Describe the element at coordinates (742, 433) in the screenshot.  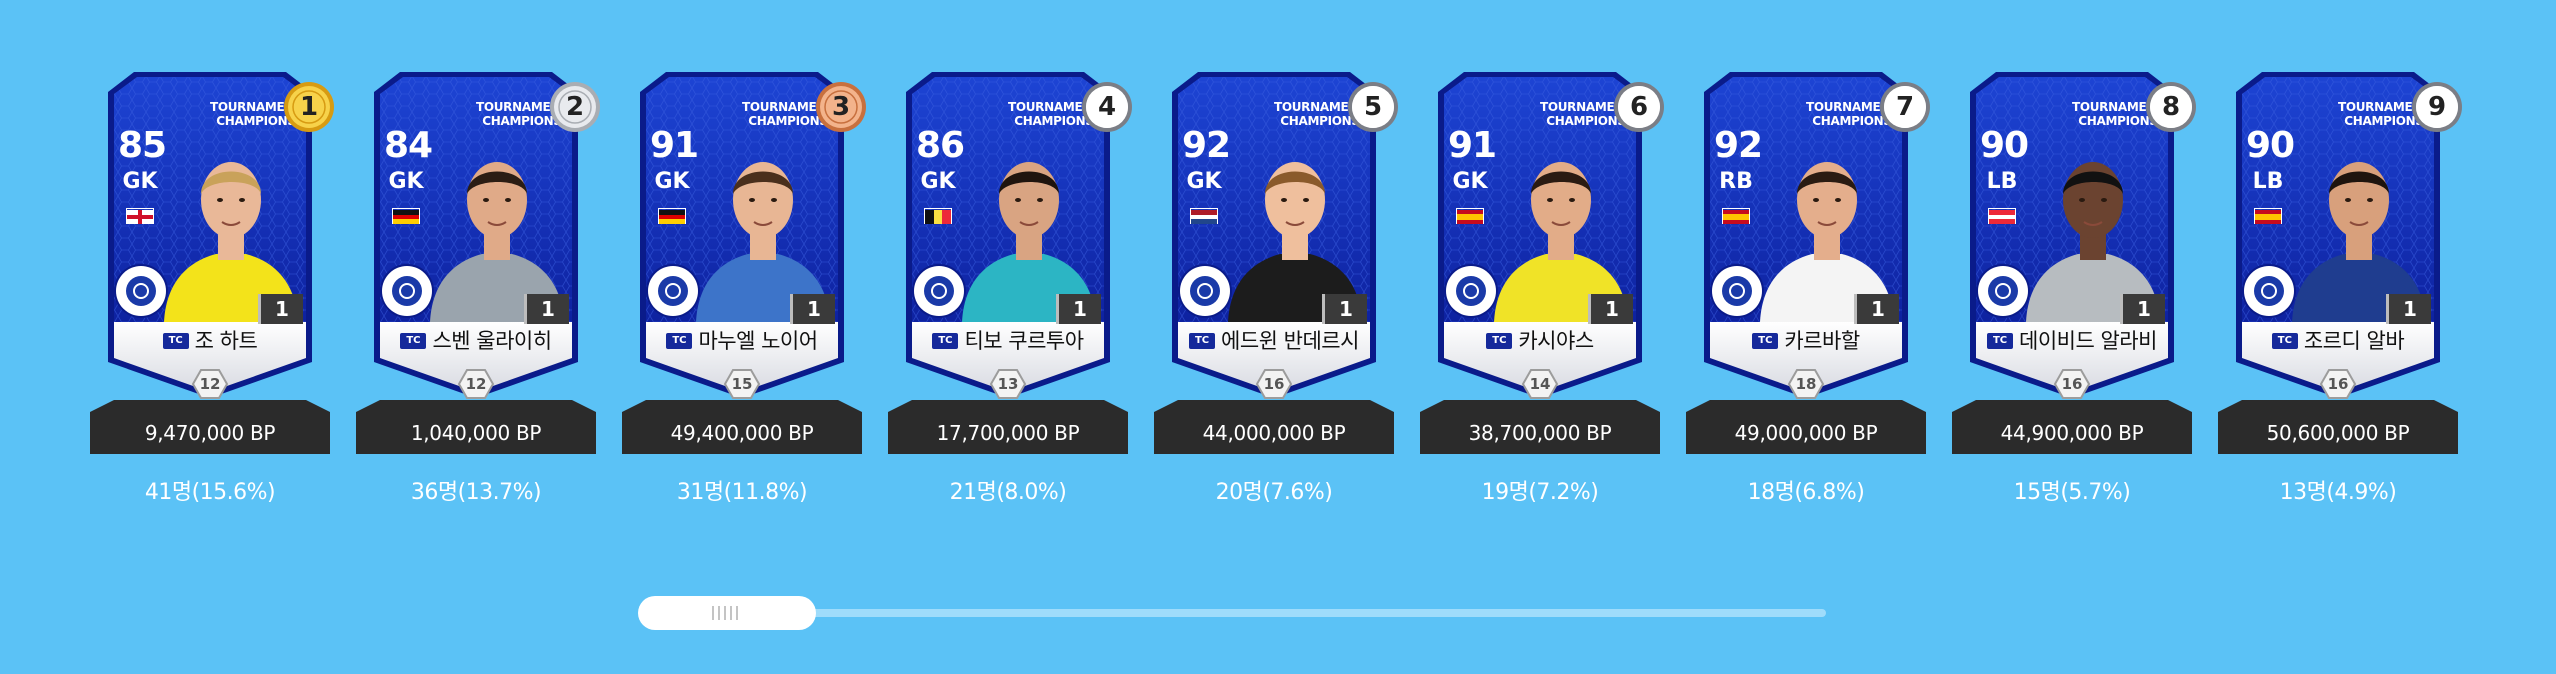
I see `price-value: 49,400,000 BP` at that location.